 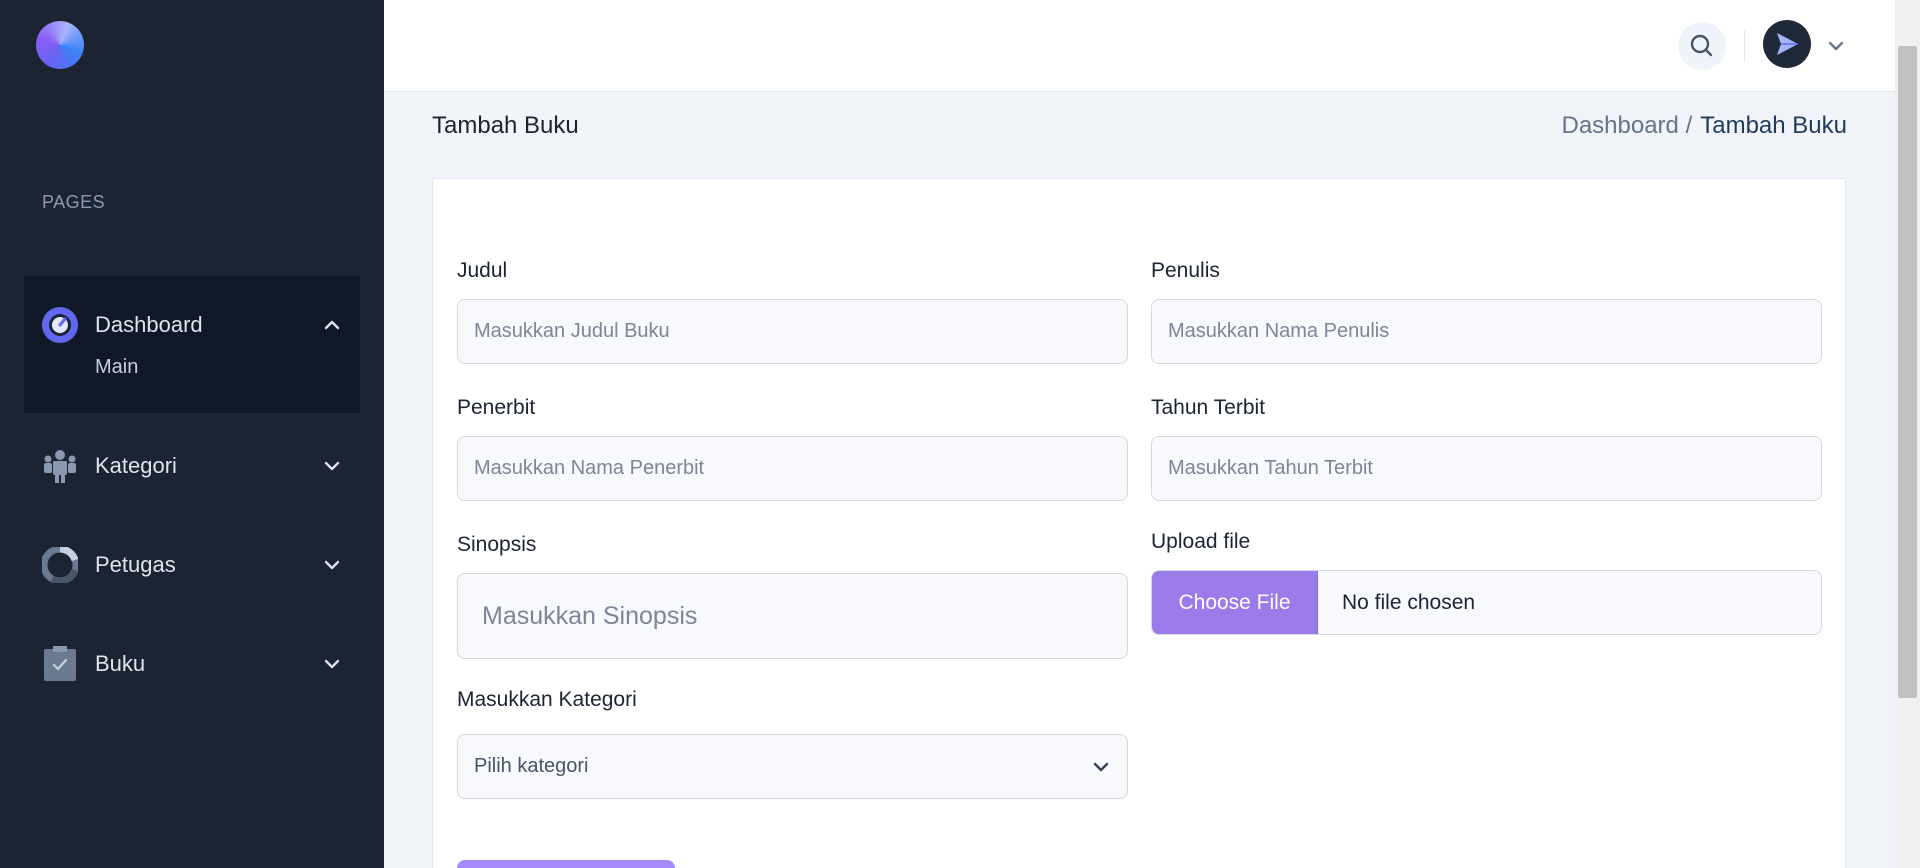 I want to click on dashboard-gauge-icon, so click(x=60, y=325).